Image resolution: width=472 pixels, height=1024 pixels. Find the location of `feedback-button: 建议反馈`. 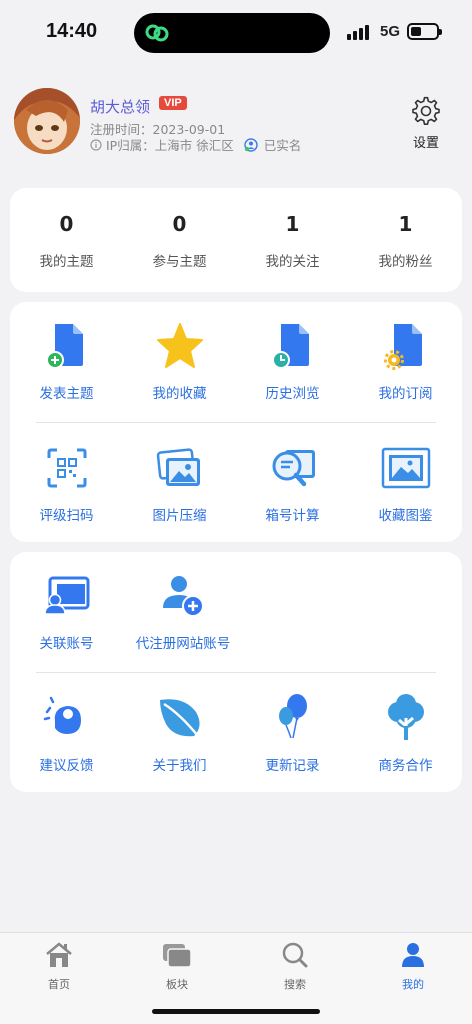

feedback-button: 建议反馈 is located at coordinates (66, 733).